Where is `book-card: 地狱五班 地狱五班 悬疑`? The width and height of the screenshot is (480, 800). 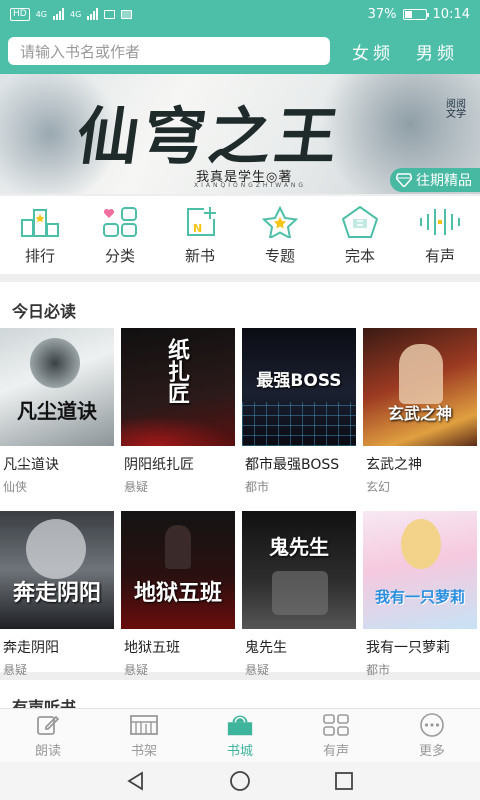 book-card: 地狱五班 地狱五班 悬疑 is located at coordinates (178, 594).